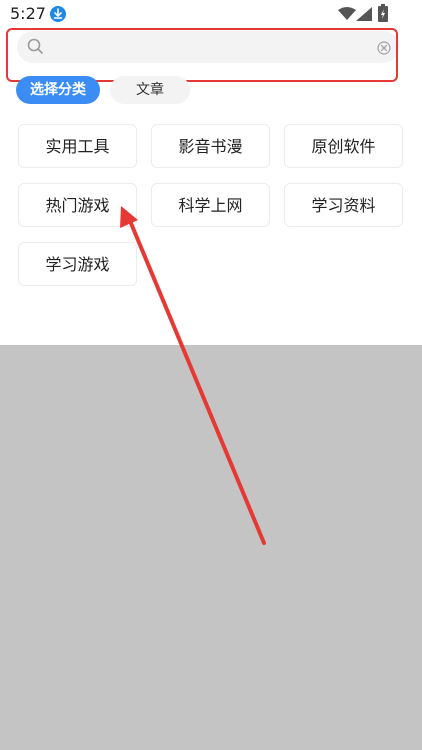 The height and width of the screenshot is (750, 422). What do you see at coordinates (77, 205) in the screenshot?
I see `category-popular-games: 热门游戏` at bounding box center [77, 205].